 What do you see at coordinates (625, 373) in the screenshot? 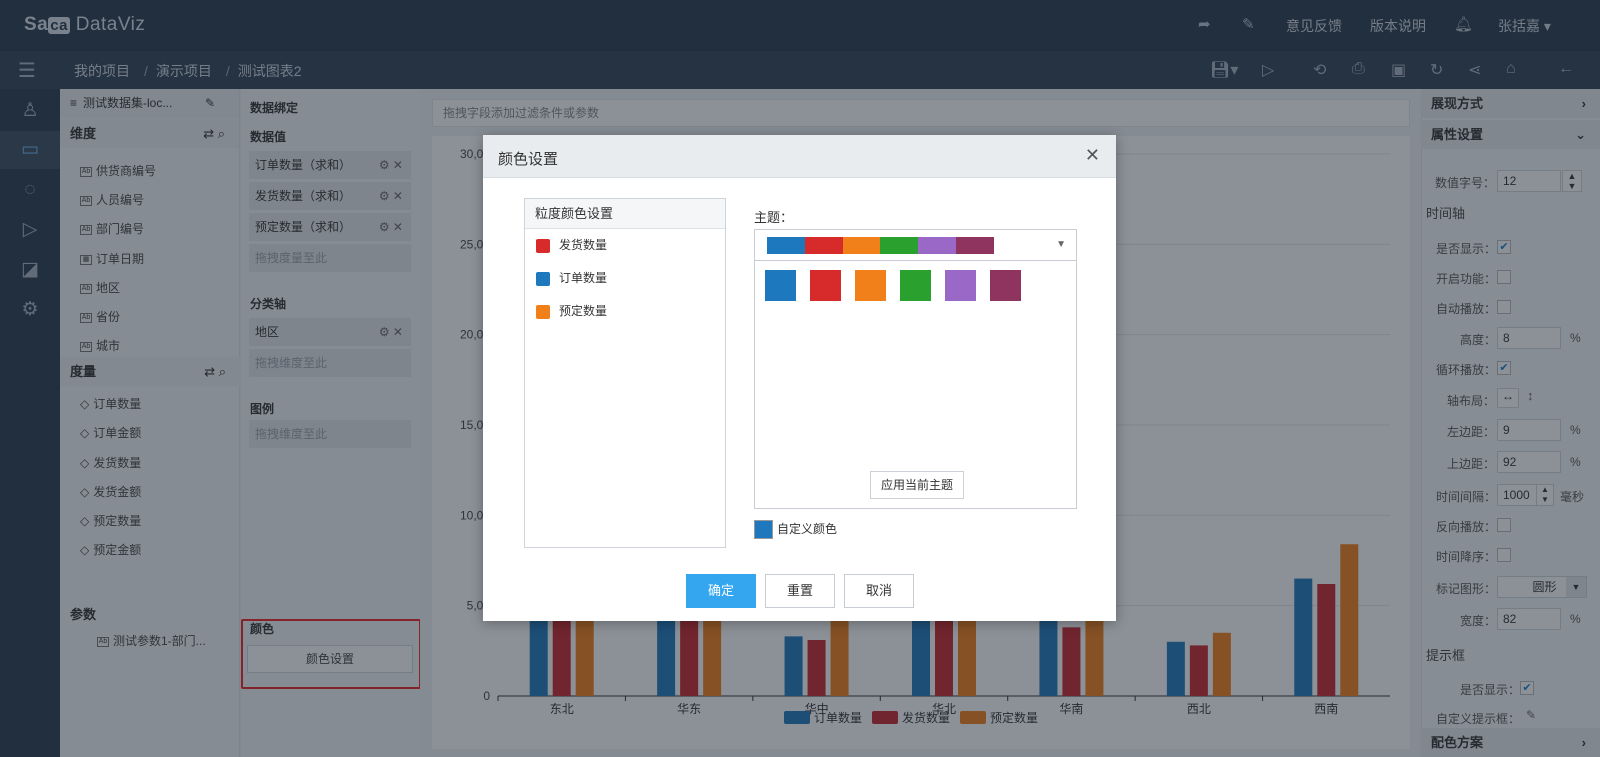
I see `granularity-list: 粒度颜色设置 发货数量 订单数量 预定数量` at bounding box center [625, 373].